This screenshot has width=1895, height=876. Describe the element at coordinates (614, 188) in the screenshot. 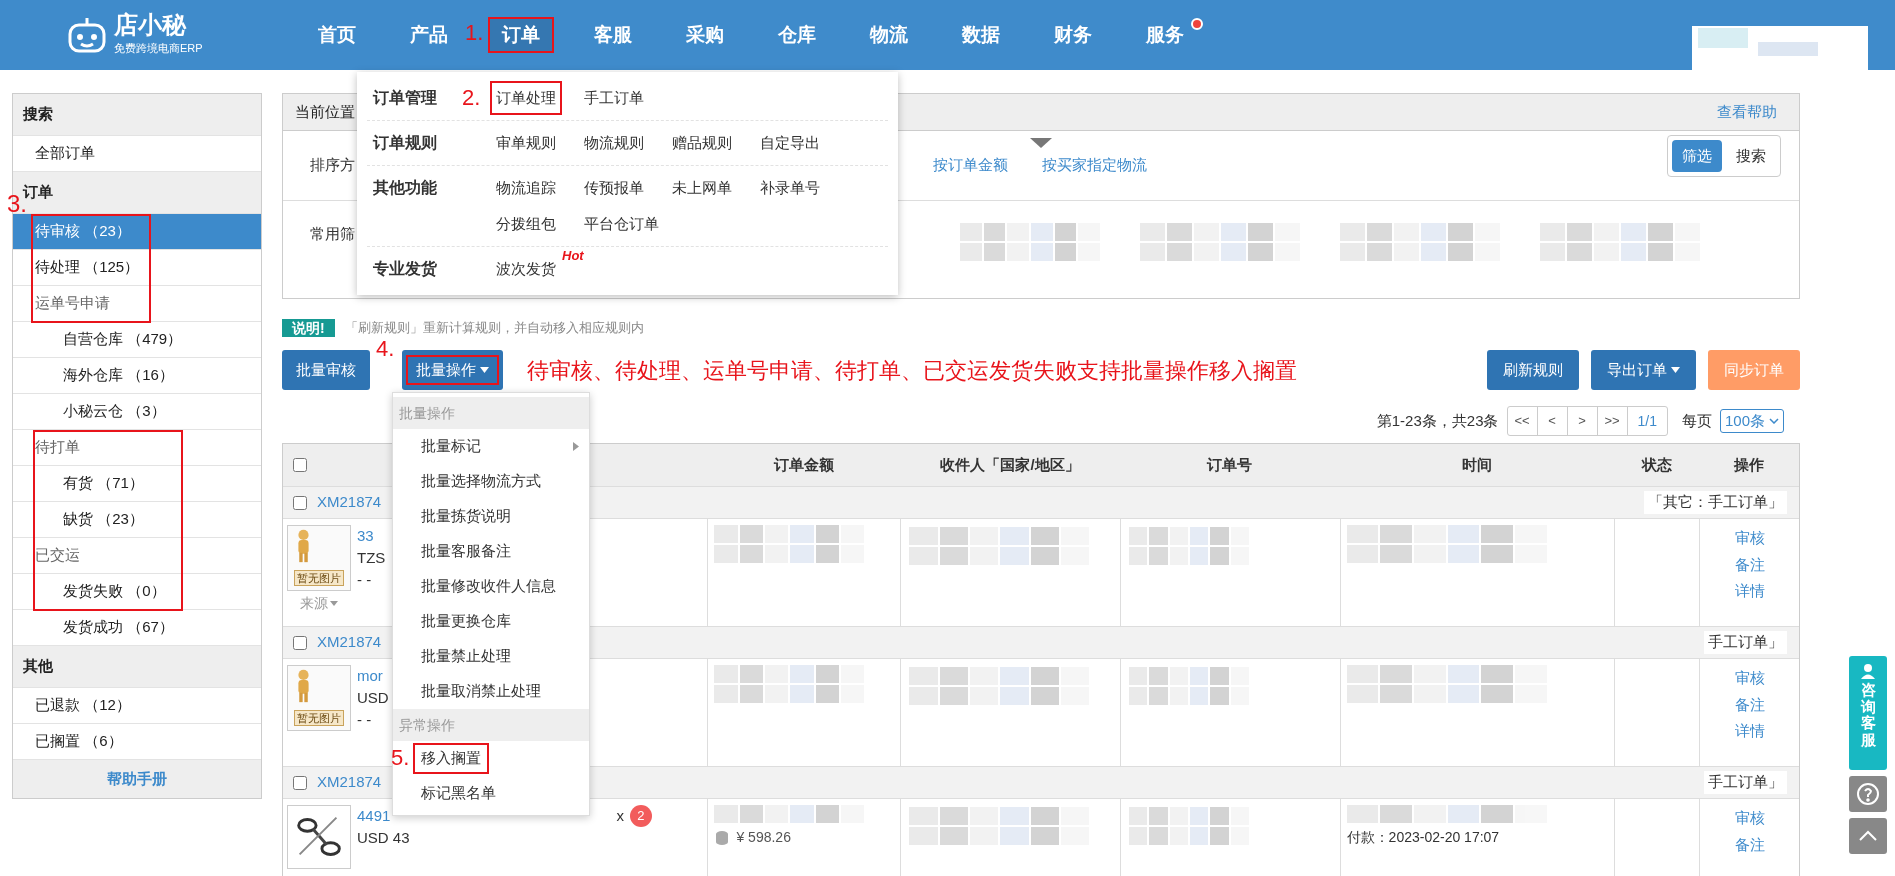

I see `menu-link: 传预报单` at that location.